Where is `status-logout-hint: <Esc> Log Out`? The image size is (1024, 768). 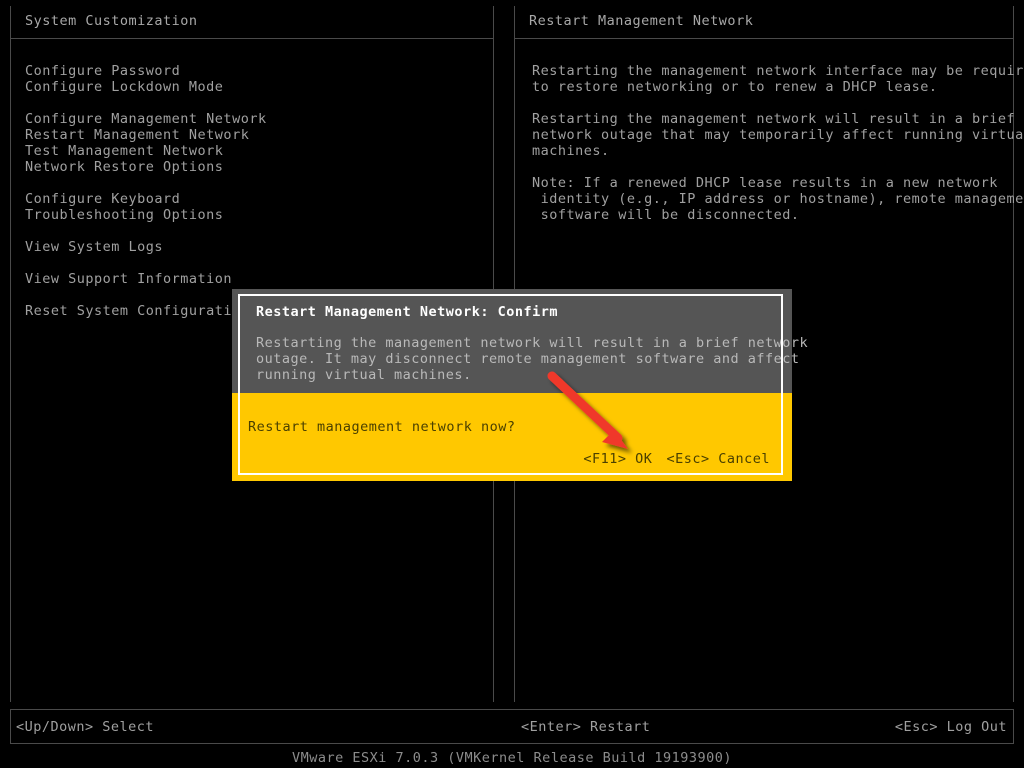 status-logout-hint: <Esc> Log Out is located at coordinates (950, 727).